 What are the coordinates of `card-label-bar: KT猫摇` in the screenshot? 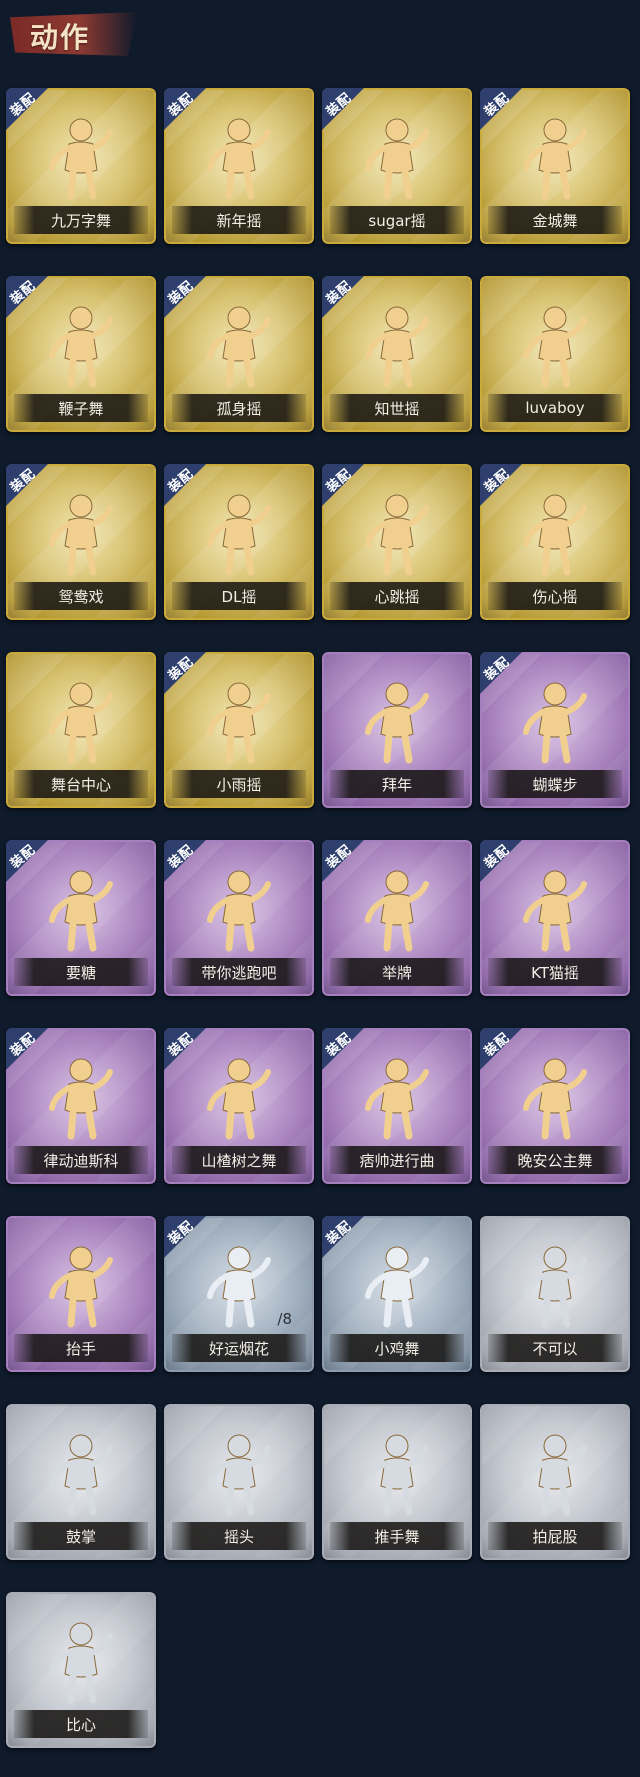 It's located at (555, 972).